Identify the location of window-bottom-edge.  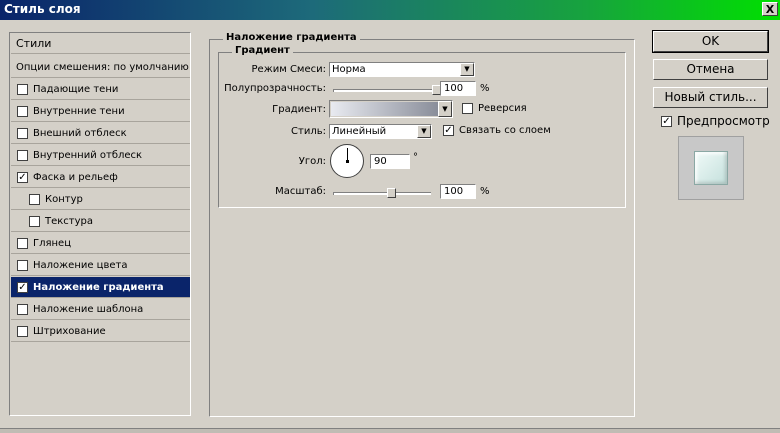
(390, 430).